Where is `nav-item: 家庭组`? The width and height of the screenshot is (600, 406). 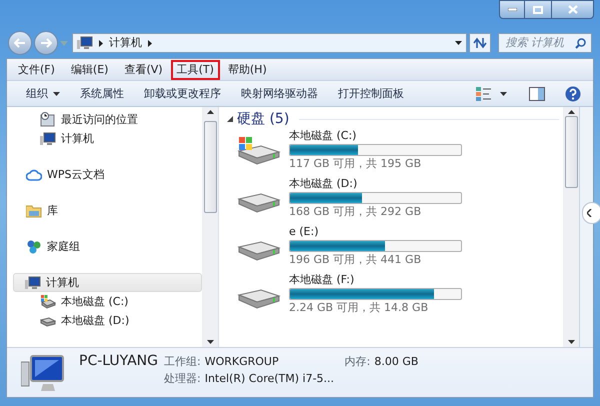 nav-item: 家庭组 is located at coordinates (104, 246).